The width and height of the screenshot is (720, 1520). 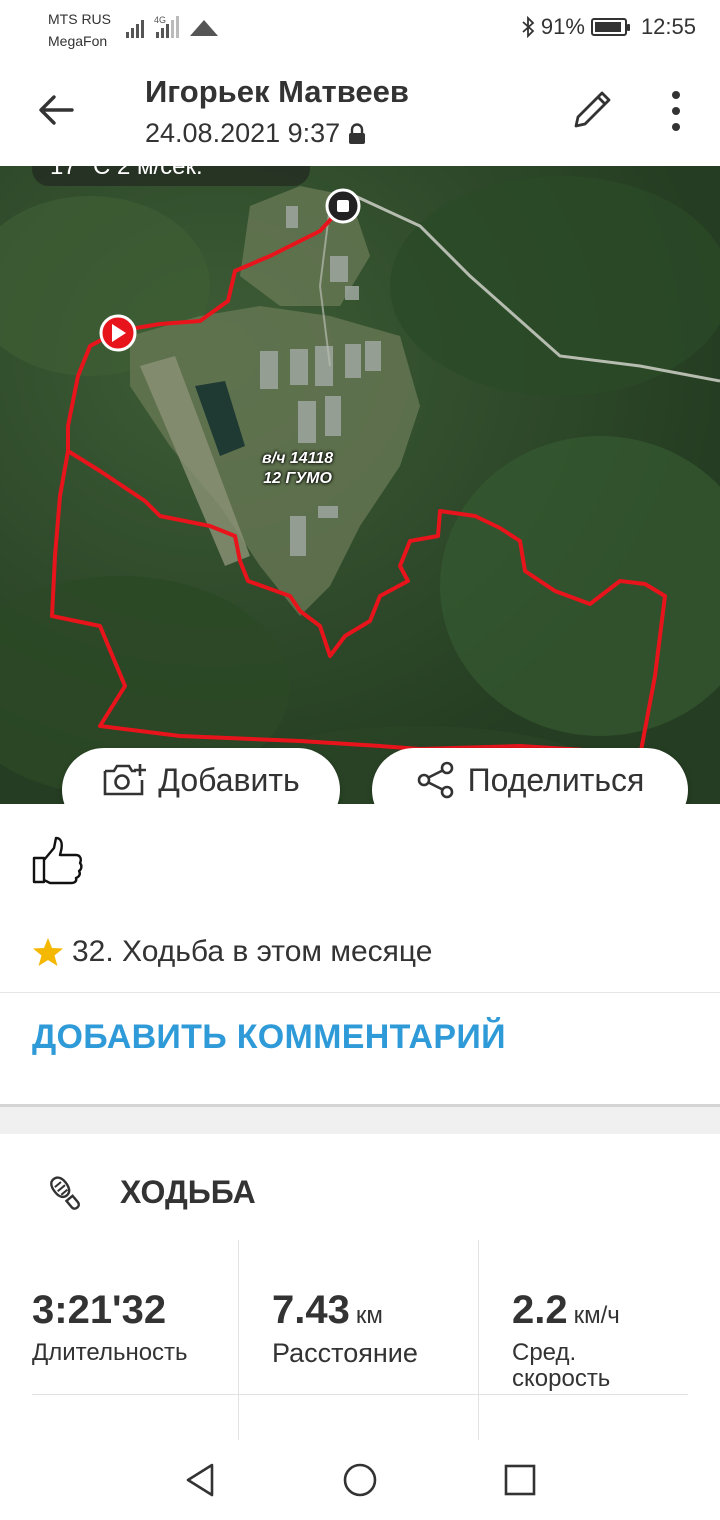 I want to click on shoe-print-icon, so click(x=65, y=1193).